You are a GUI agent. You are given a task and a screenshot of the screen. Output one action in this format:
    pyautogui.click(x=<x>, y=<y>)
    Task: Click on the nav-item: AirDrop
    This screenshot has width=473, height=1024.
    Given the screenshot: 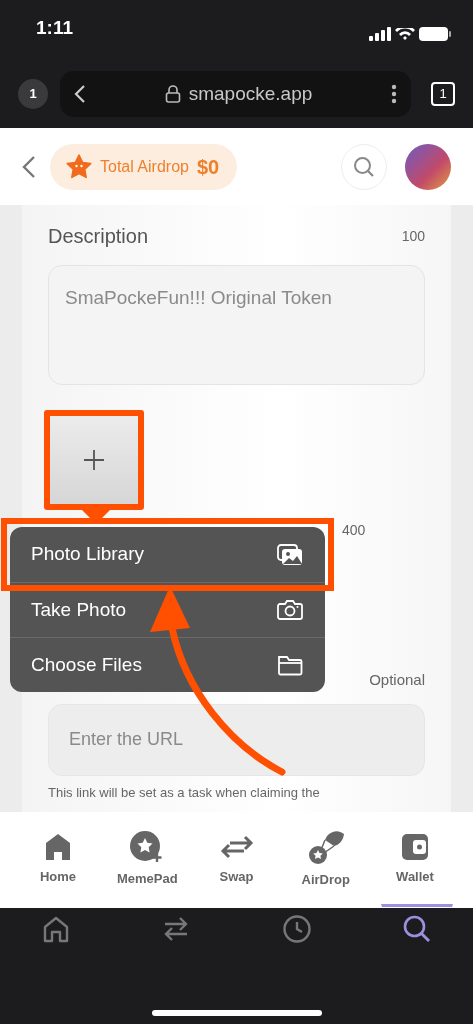 What is the action you would take?
    pyautogui.click(x=325, y=860)
    